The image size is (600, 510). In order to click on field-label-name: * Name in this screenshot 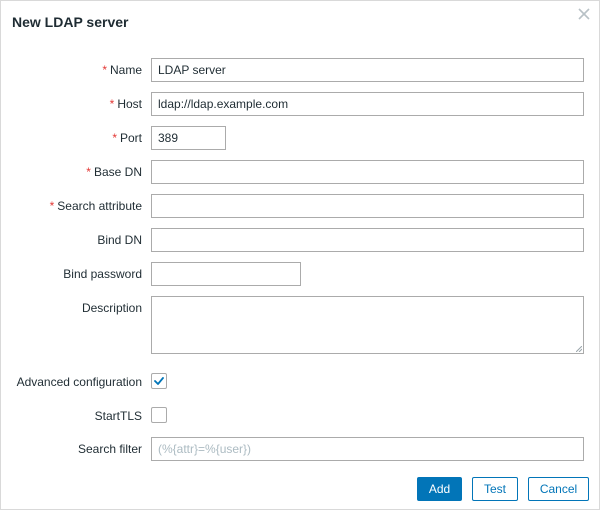, I will do `click(122, 70)`.